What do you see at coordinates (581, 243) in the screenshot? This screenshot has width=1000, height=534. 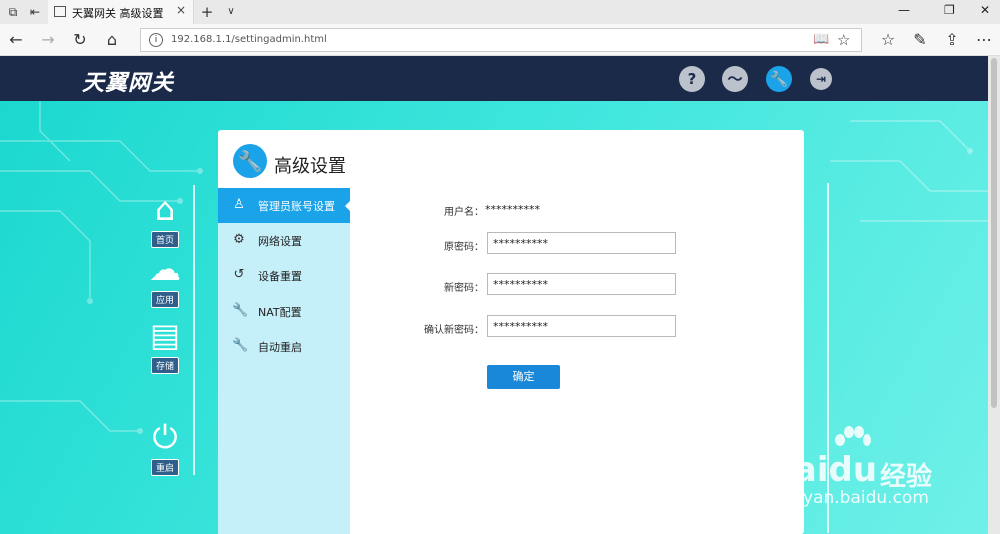 I see `old-password-input: **********` at bounding box center [581, 243].